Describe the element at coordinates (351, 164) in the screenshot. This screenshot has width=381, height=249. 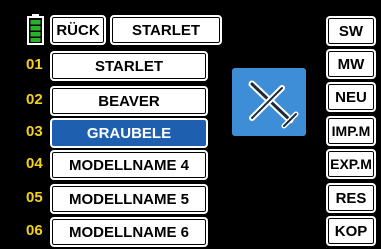
I see `export-model-button: EXP.M` at that location.